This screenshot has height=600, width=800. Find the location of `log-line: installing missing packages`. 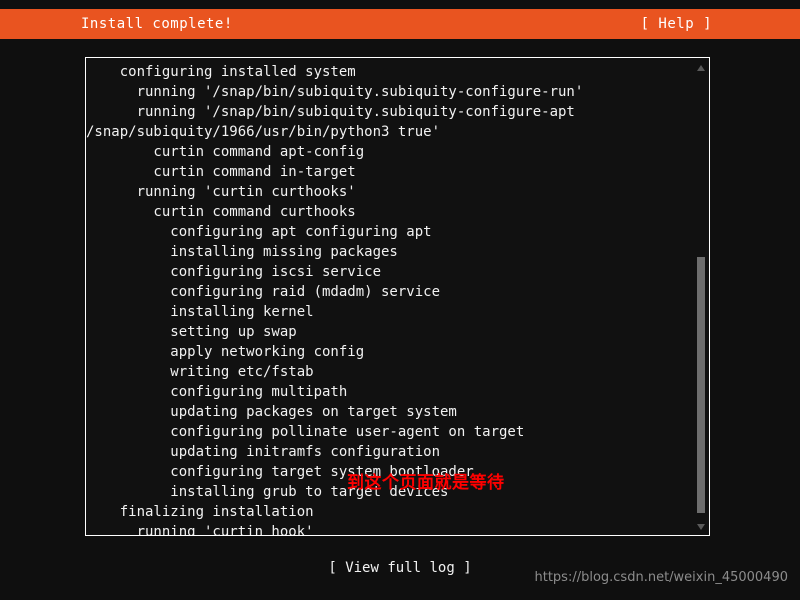

log-line: installing missing packages is located at coordinates (242, 252).